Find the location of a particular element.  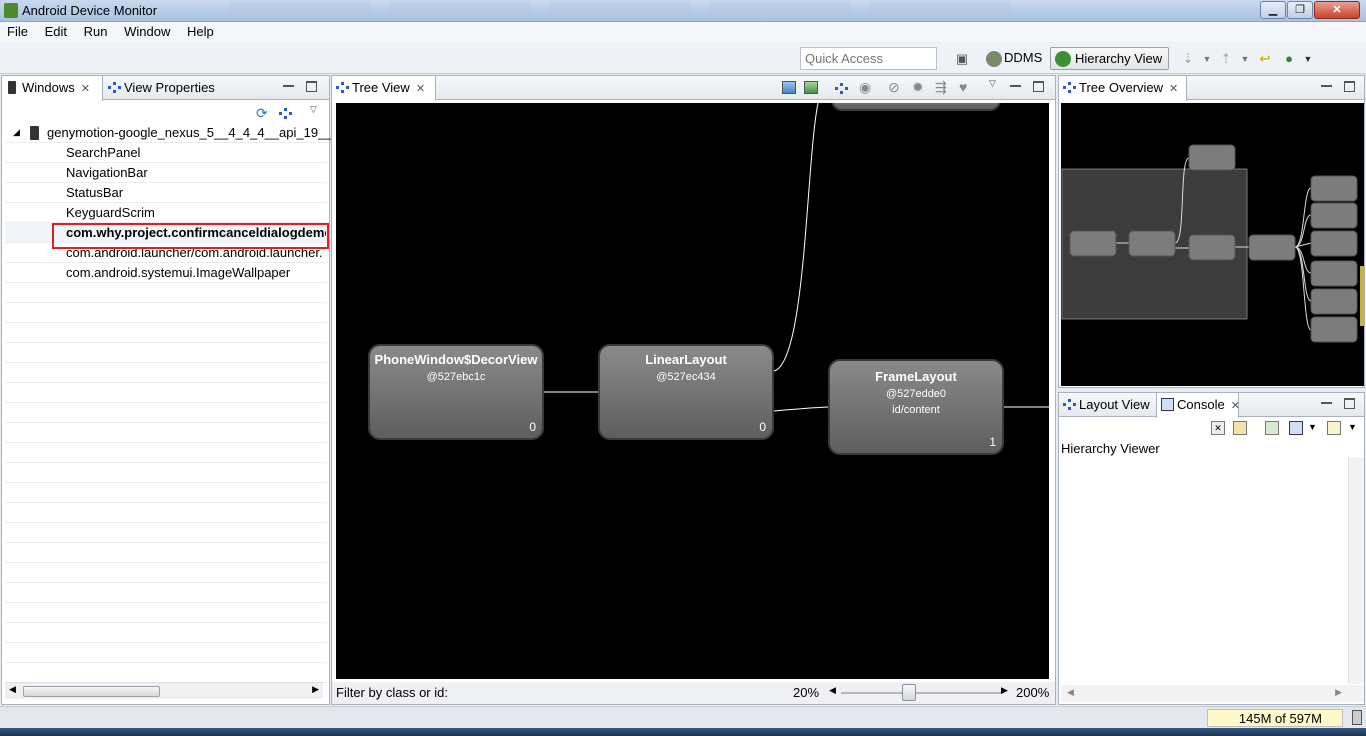

load-hierarchy-icon is located at coordinates (285, 113).